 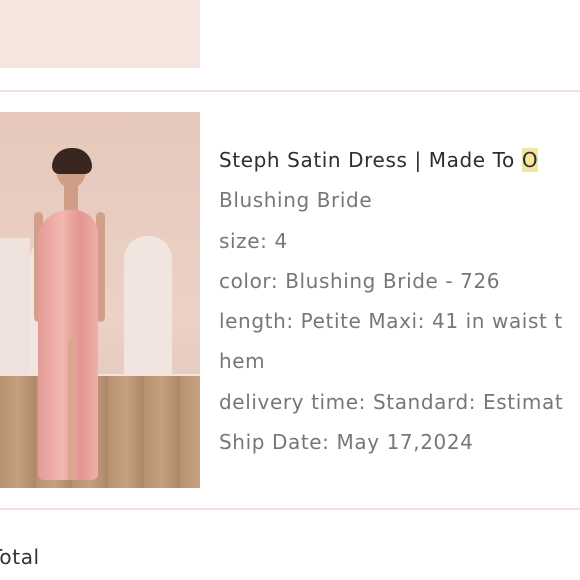 I want to click on item-divider-top, so click(x=290, y=91).